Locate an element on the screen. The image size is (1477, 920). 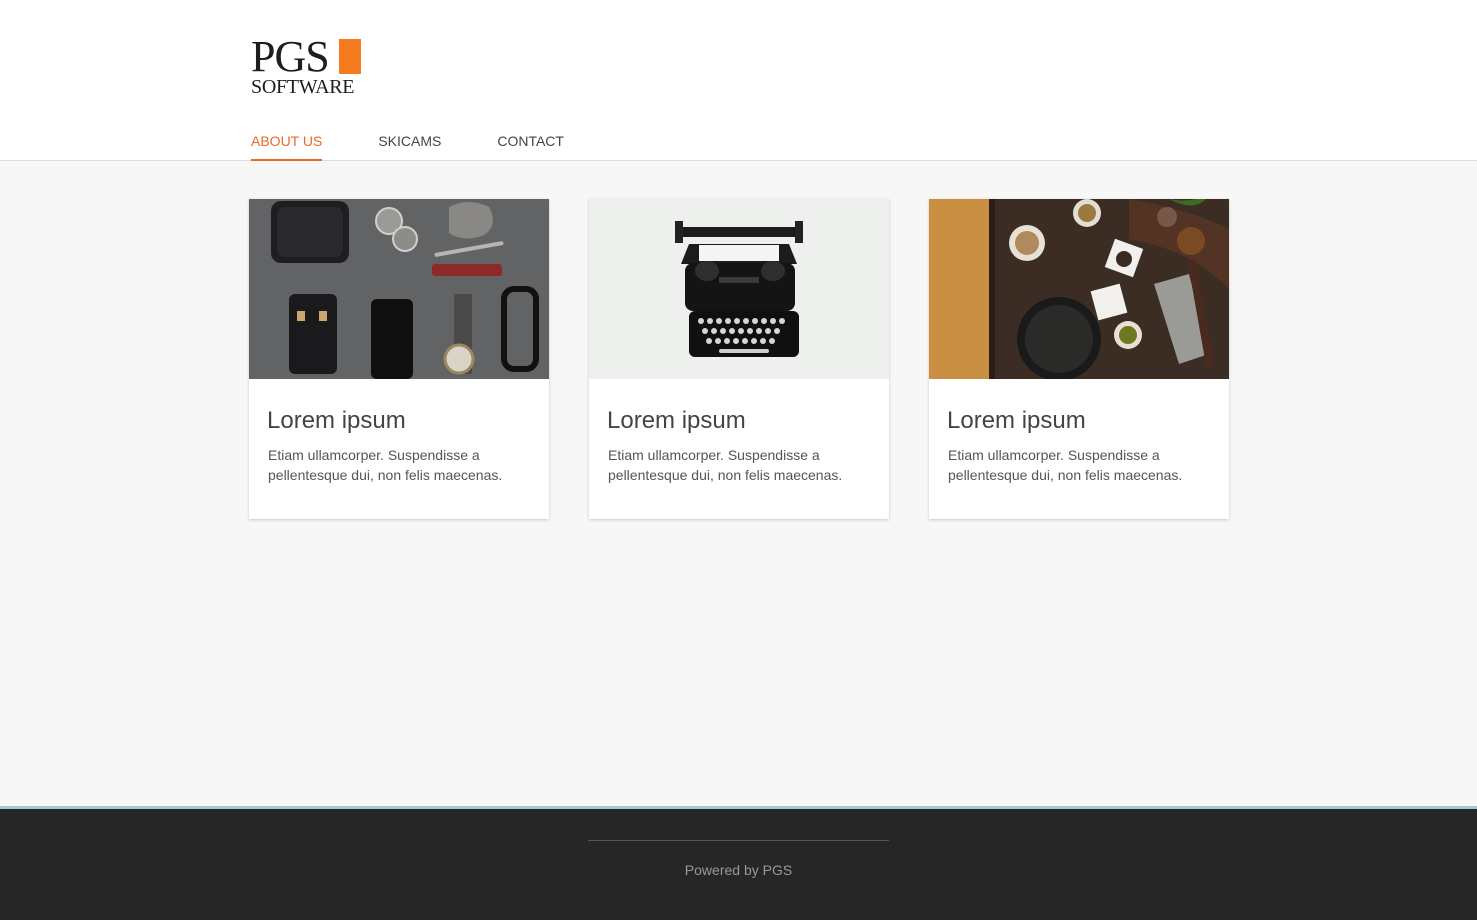
nav-item-about-us: ABOUT US is located at coordinates (287, 142).